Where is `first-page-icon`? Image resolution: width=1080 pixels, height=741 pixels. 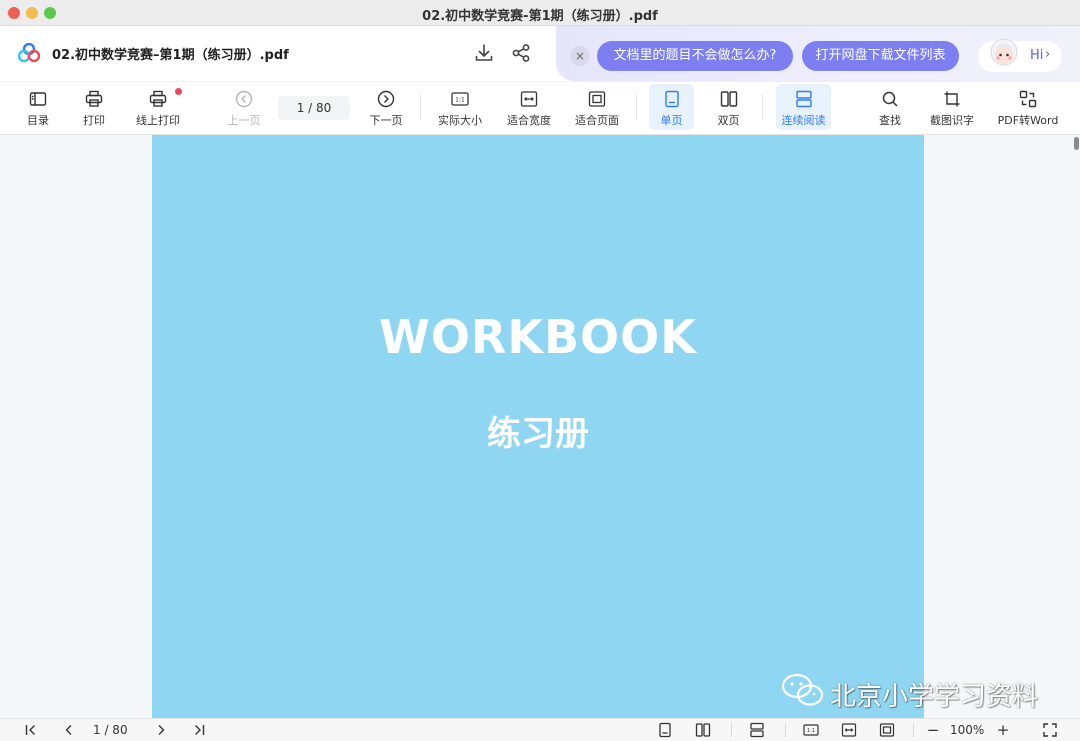 first-page-icon is located at coordinates (30, 730).